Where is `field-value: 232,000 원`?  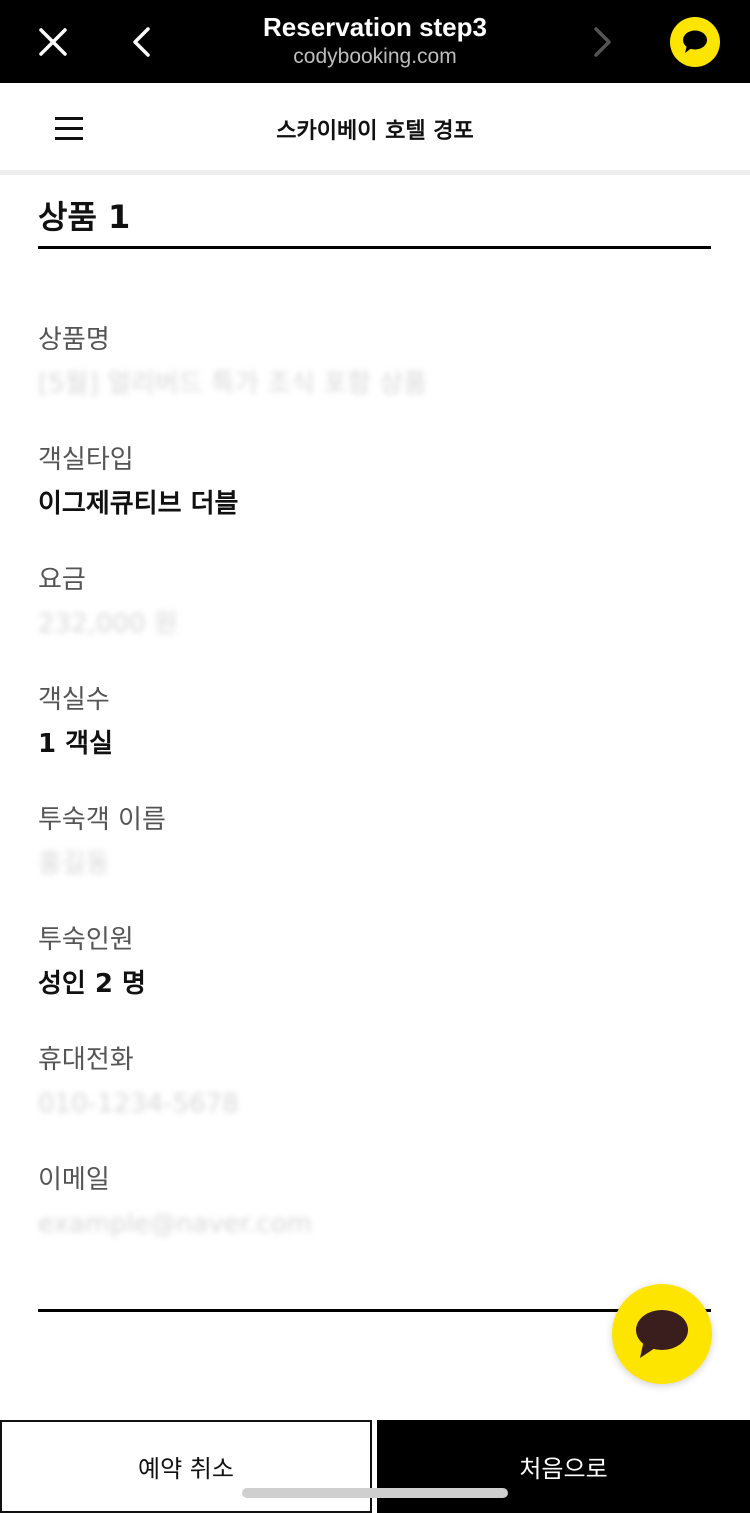 field-value: 232,000 원 is located at coordinates (108, 624).